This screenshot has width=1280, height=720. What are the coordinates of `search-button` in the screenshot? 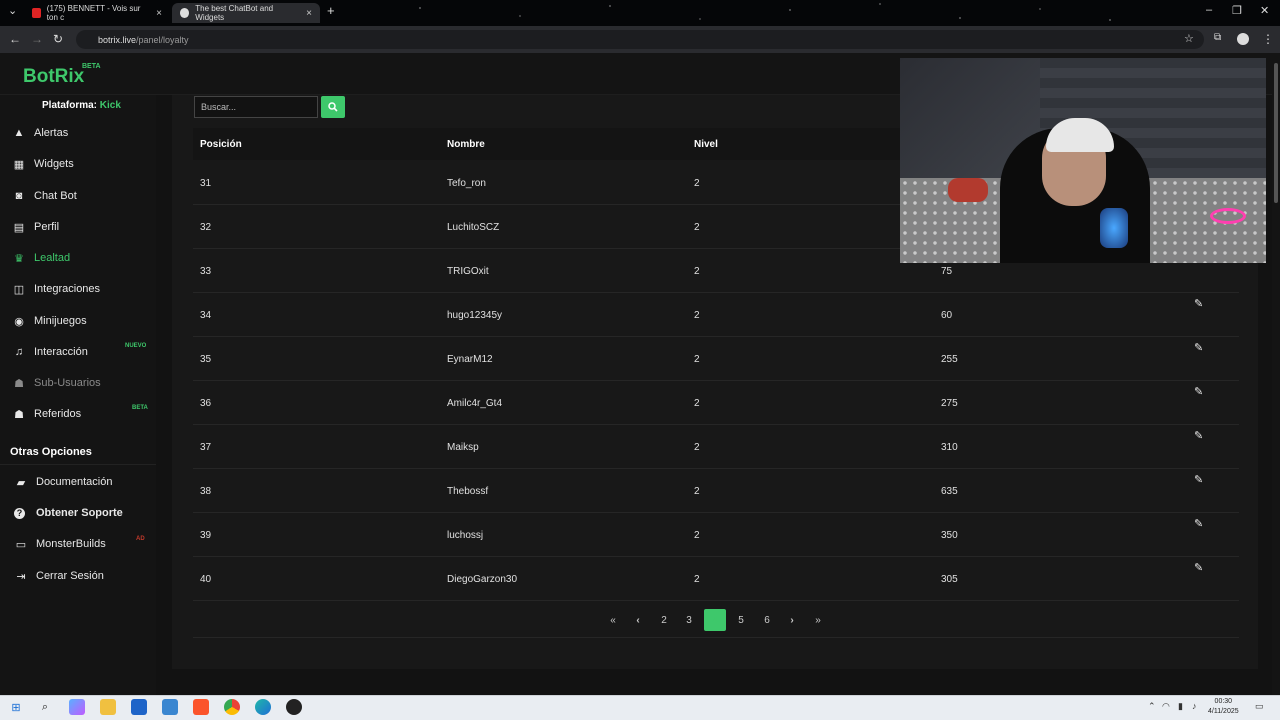 It's located at (333, 107).